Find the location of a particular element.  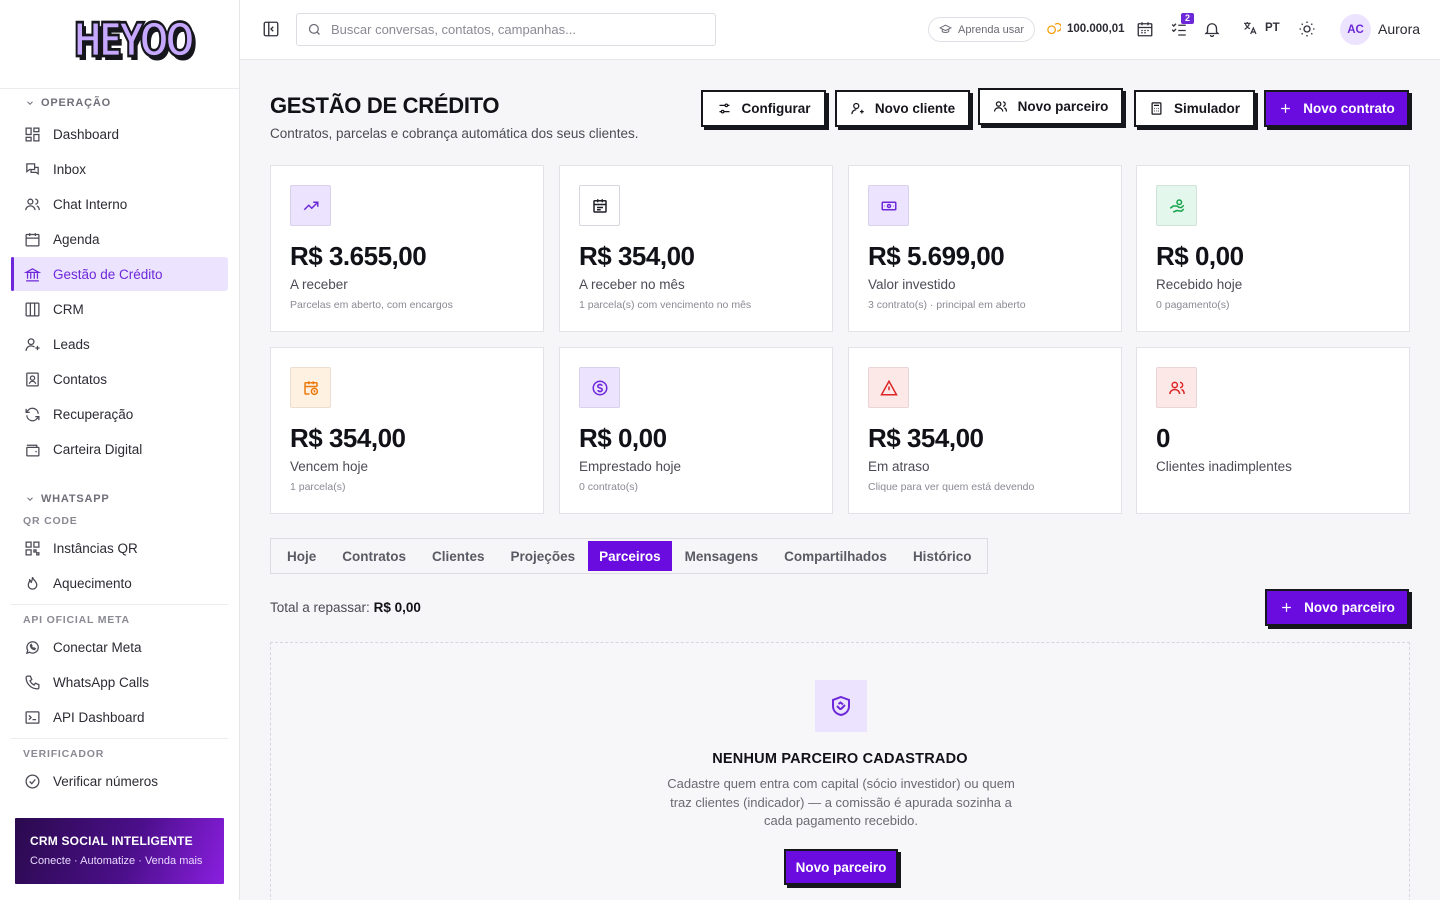

stat-label: Valor investido is located at coordinates (912, 284).